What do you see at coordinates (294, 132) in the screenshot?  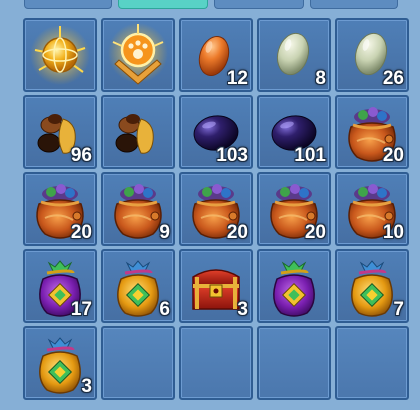 I see `inventory-slot: 101` at bounding box center [294, 132].